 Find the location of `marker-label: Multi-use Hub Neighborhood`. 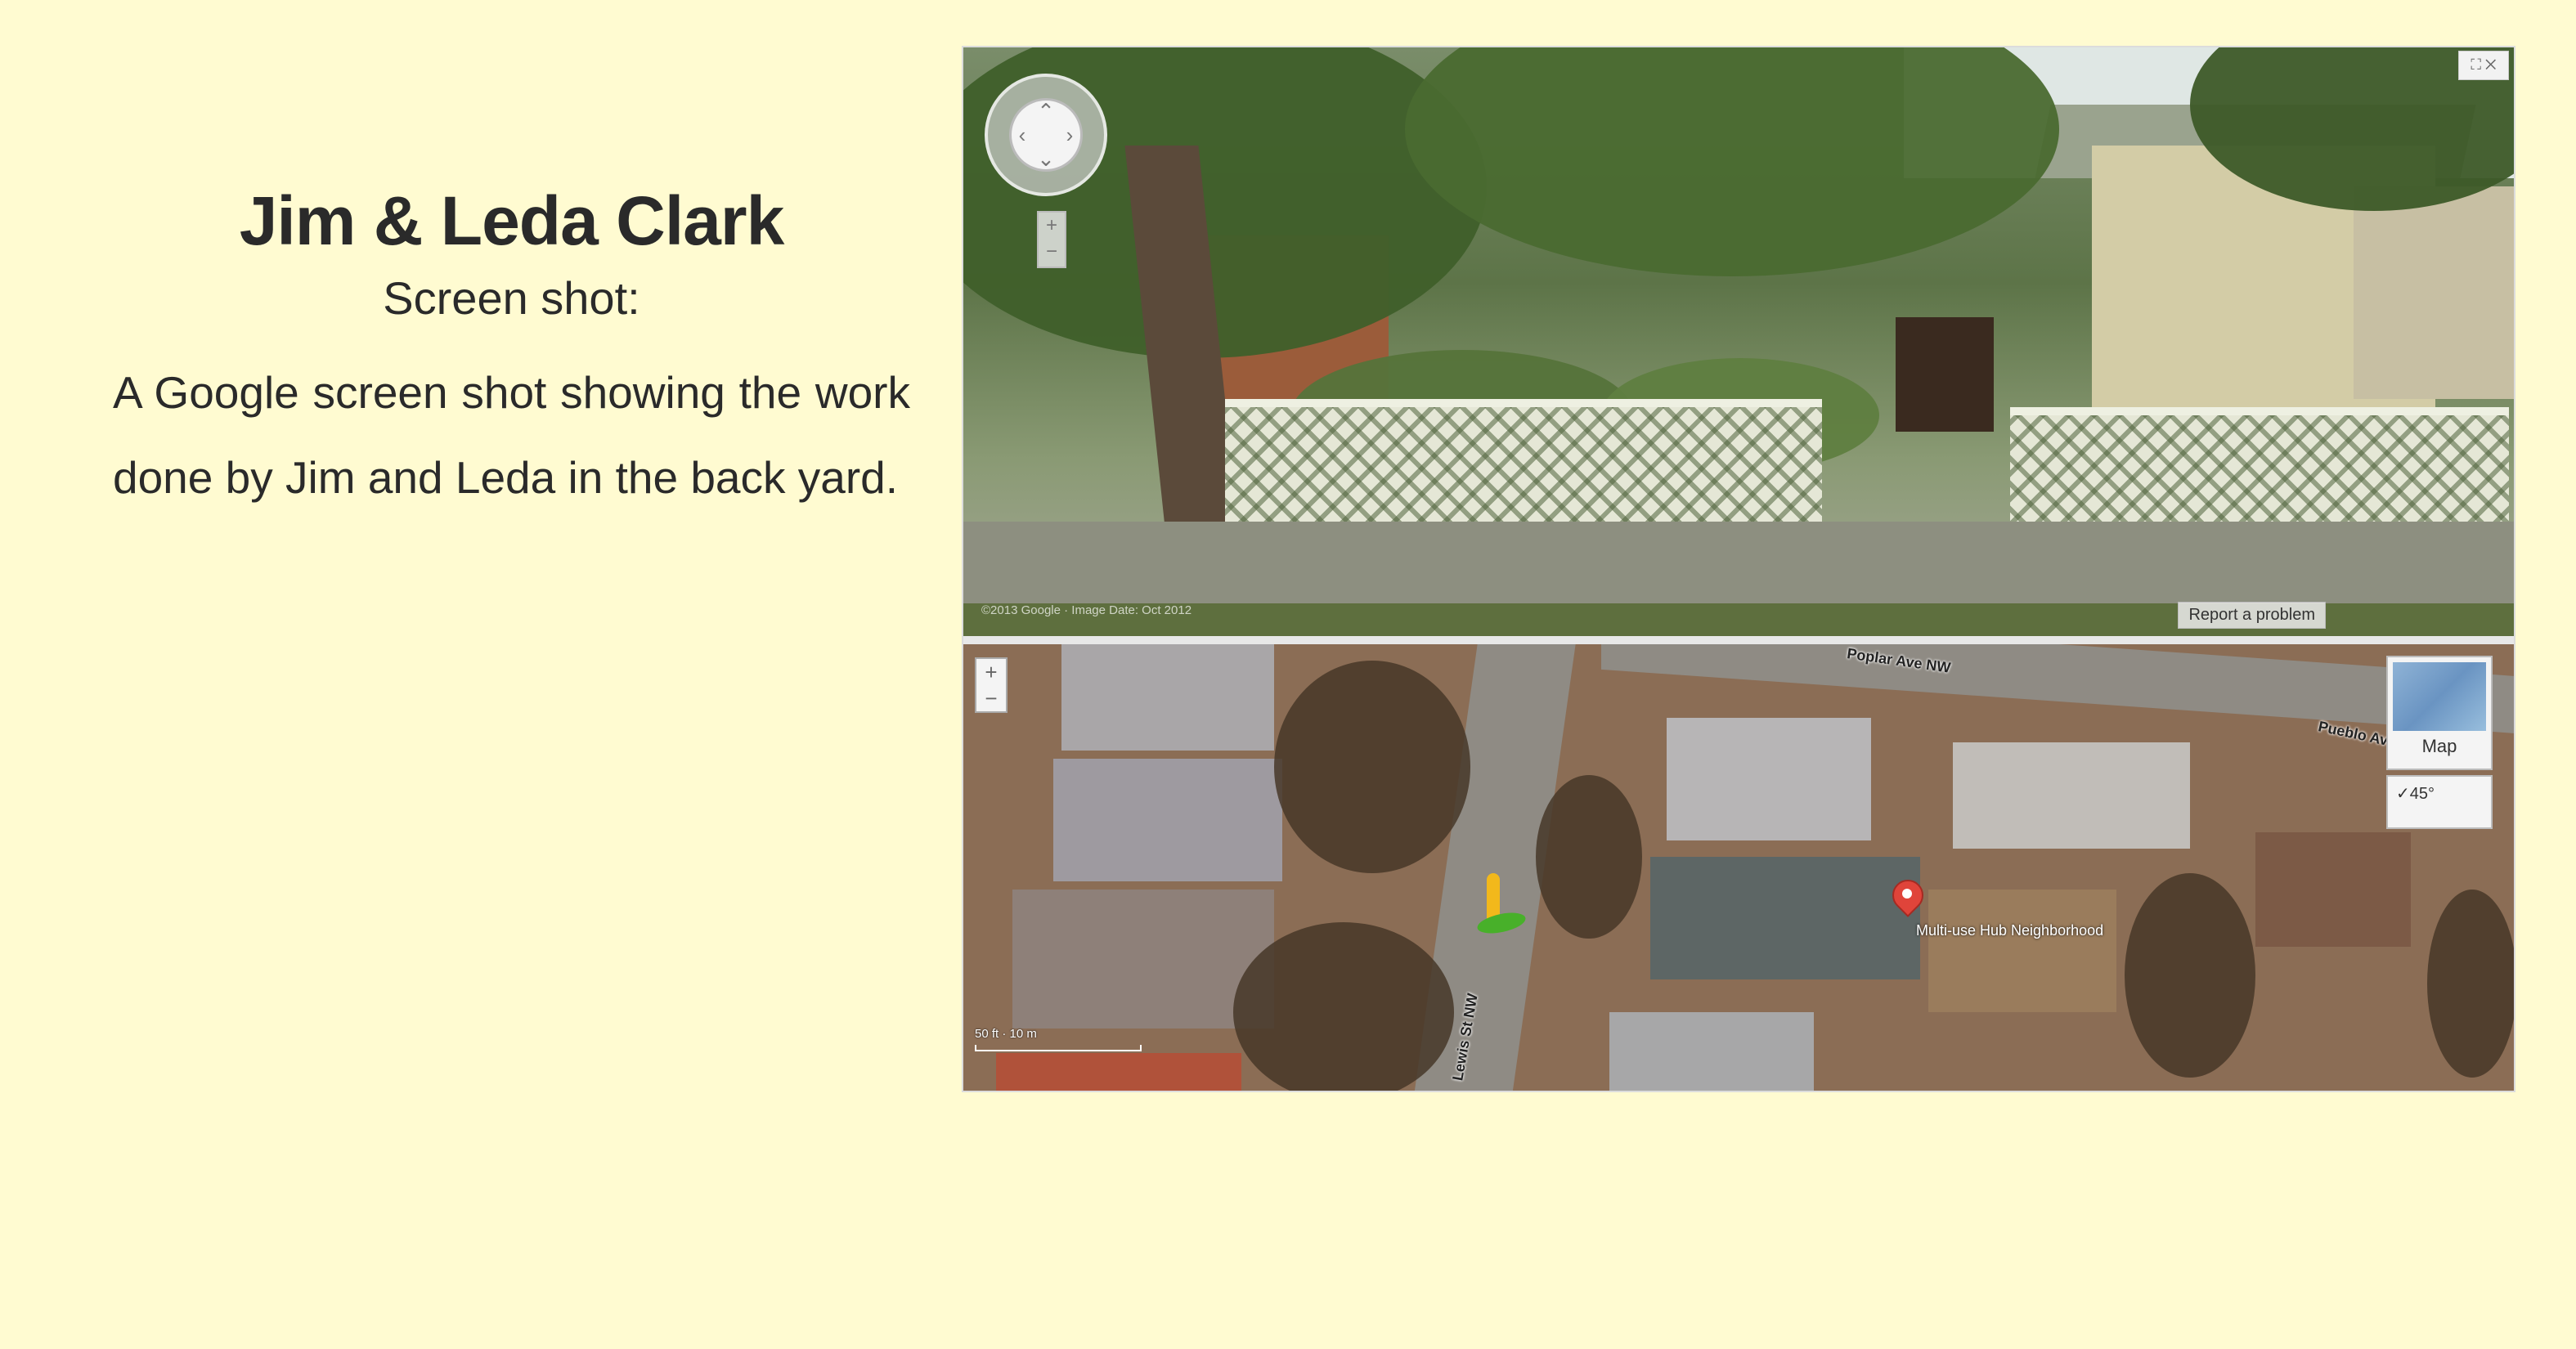

marker-label: Multi-use Hub Neighborhood is located at coordinates (2010, 931).